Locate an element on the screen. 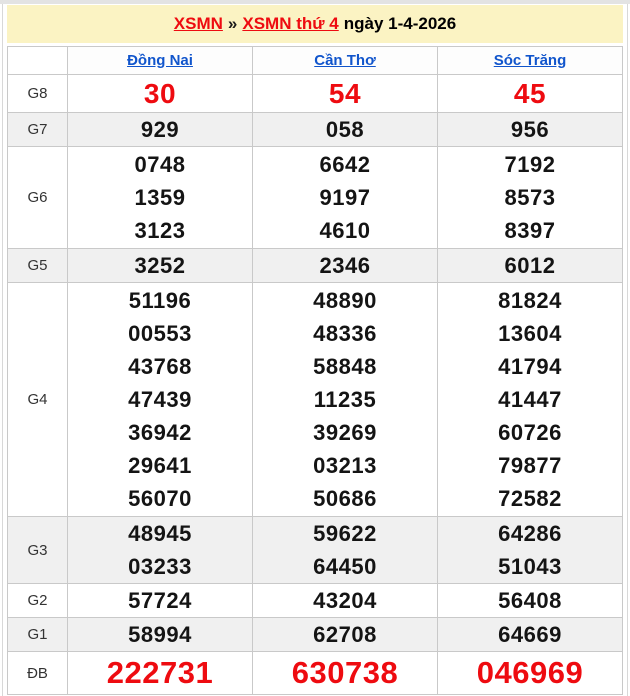 The width and height of the screenshot is (630, 696). prize-value: 51043 is located at coordinates (530, 566).